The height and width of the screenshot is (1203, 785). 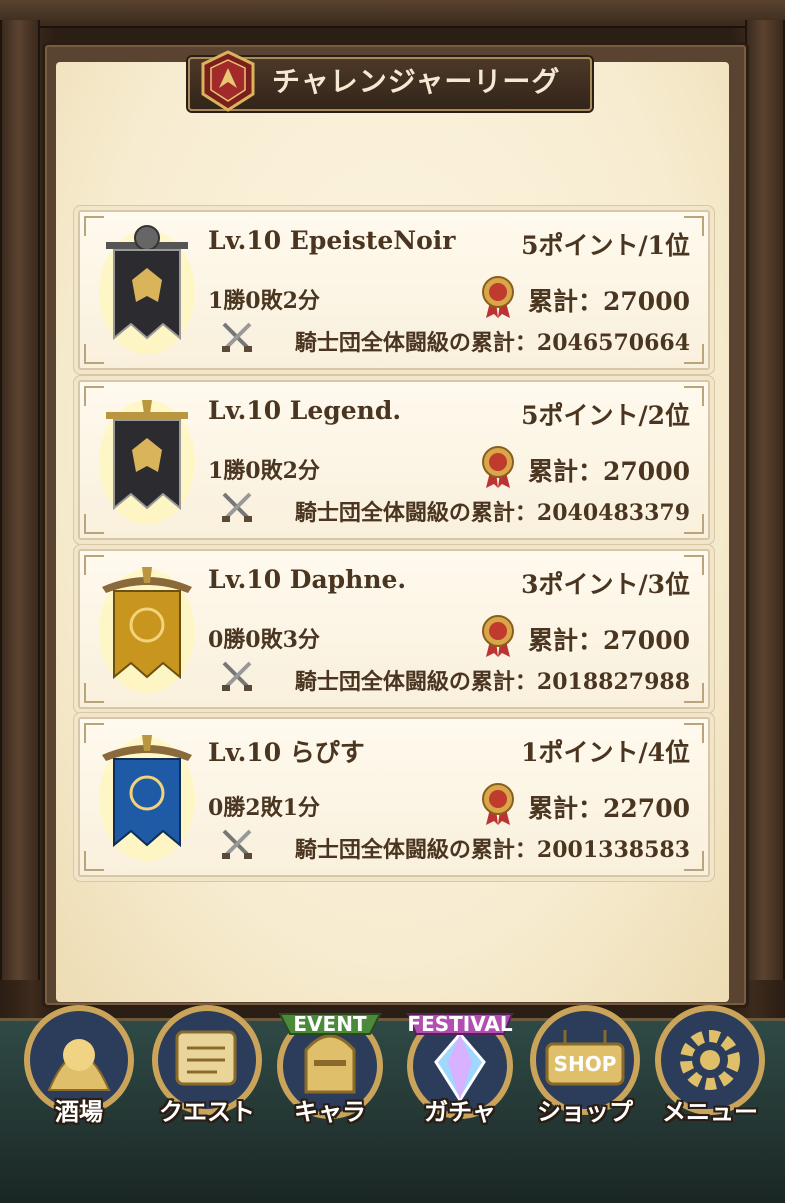 What do you see at coordinates (147, 462) in the screenshot?
I see `black-banner-icon` at bounding box center [147, 462].